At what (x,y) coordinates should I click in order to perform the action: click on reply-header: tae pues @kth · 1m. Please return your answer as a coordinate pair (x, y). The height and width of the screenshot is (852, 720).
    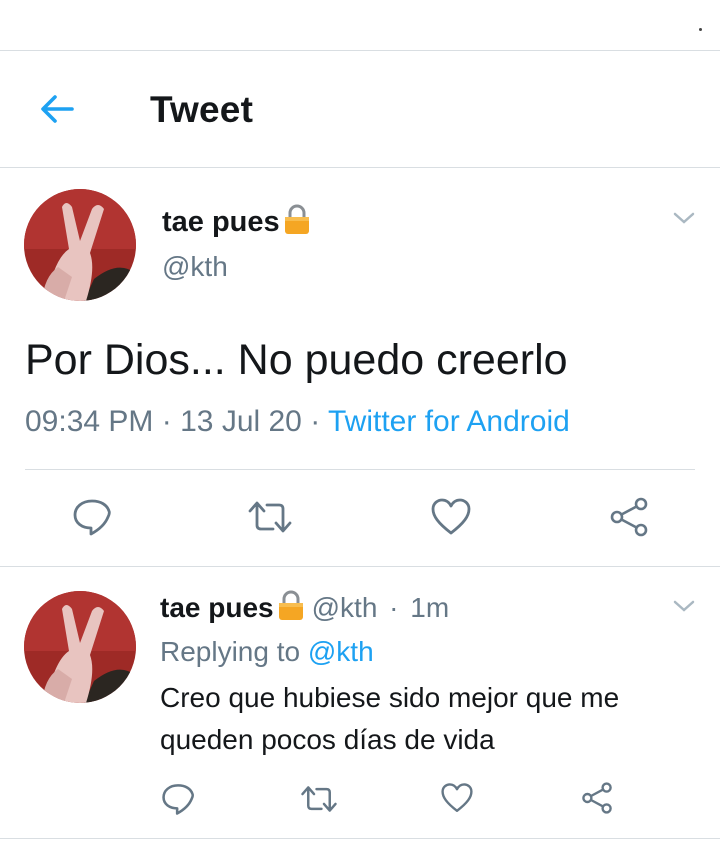
    Looking at the image, I should click on (304, 608).